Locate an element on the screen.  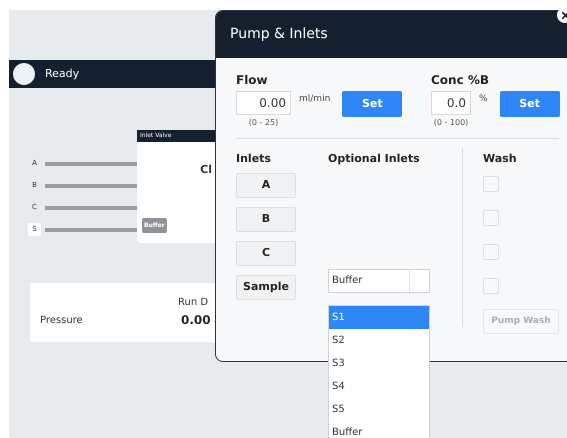
dropdown-option: S1 is located at coordinates (379, 317).